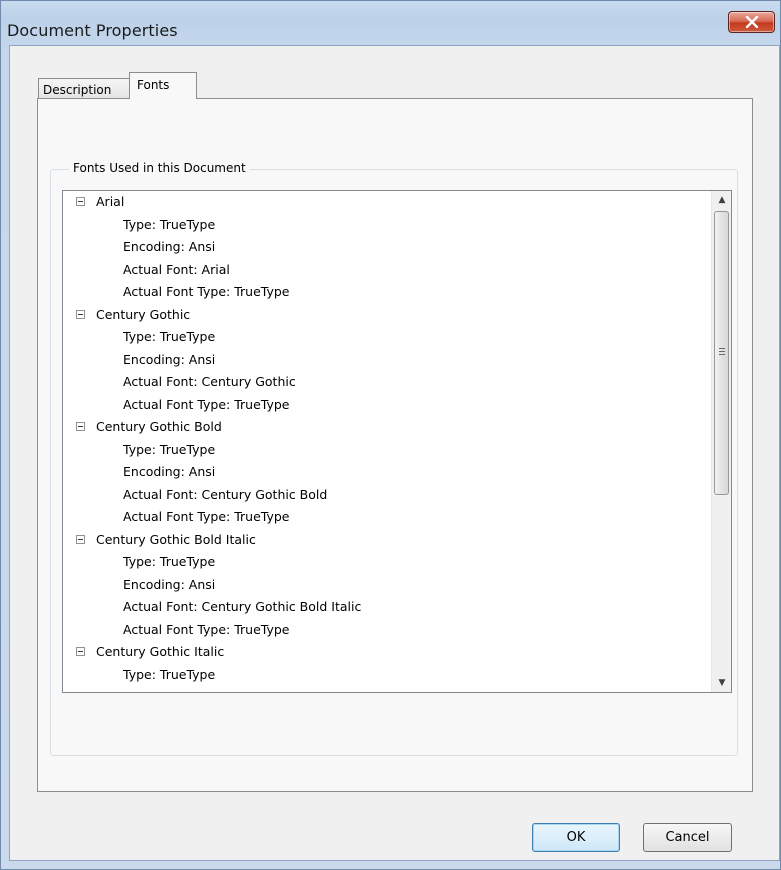 This screenshot has width=781, height=870. I want to click on font-name: Century Gothic, so click(143, 314).